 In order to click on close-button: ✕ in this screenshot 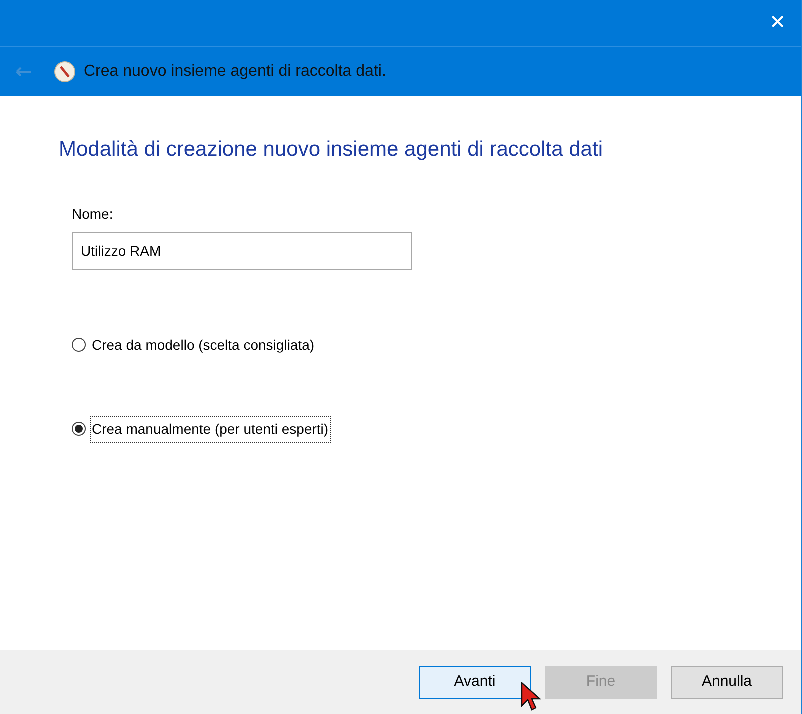, I will do `click(778, 23)`.